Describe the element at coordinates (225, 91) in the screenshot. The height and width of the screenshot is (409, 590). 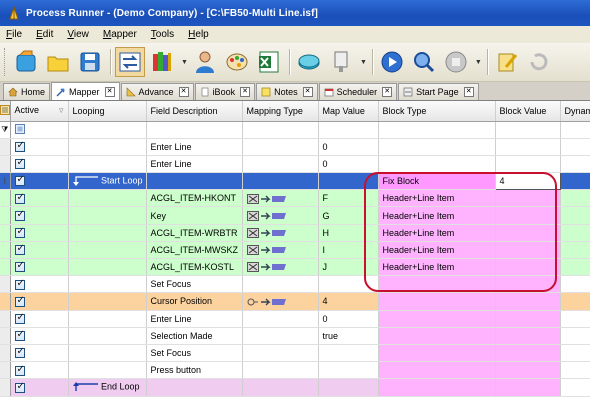
I see `tab-ibook: iBook ✕` at that location.